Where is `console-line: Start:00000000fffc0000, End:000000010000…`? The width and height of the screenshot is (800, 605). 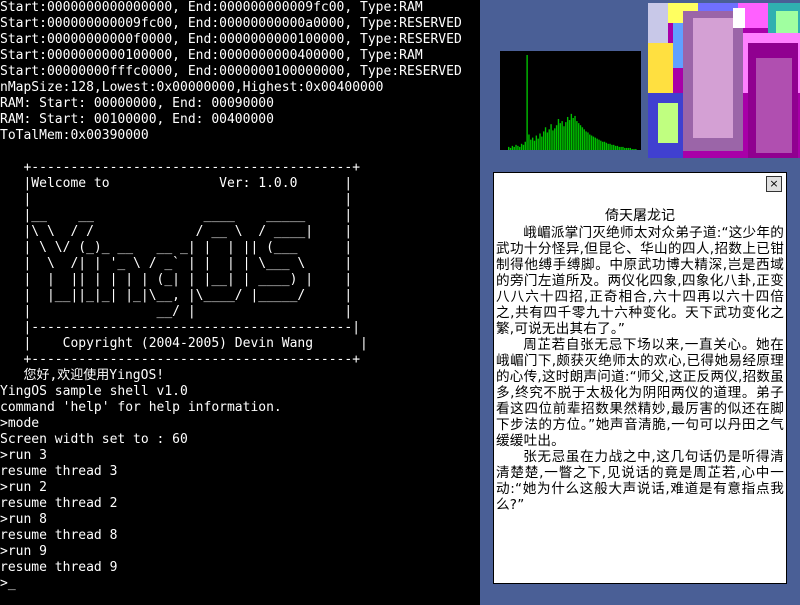 console-line: Start:00000000fffc0000, End:000000010000… is located at coordinates (231, 71).